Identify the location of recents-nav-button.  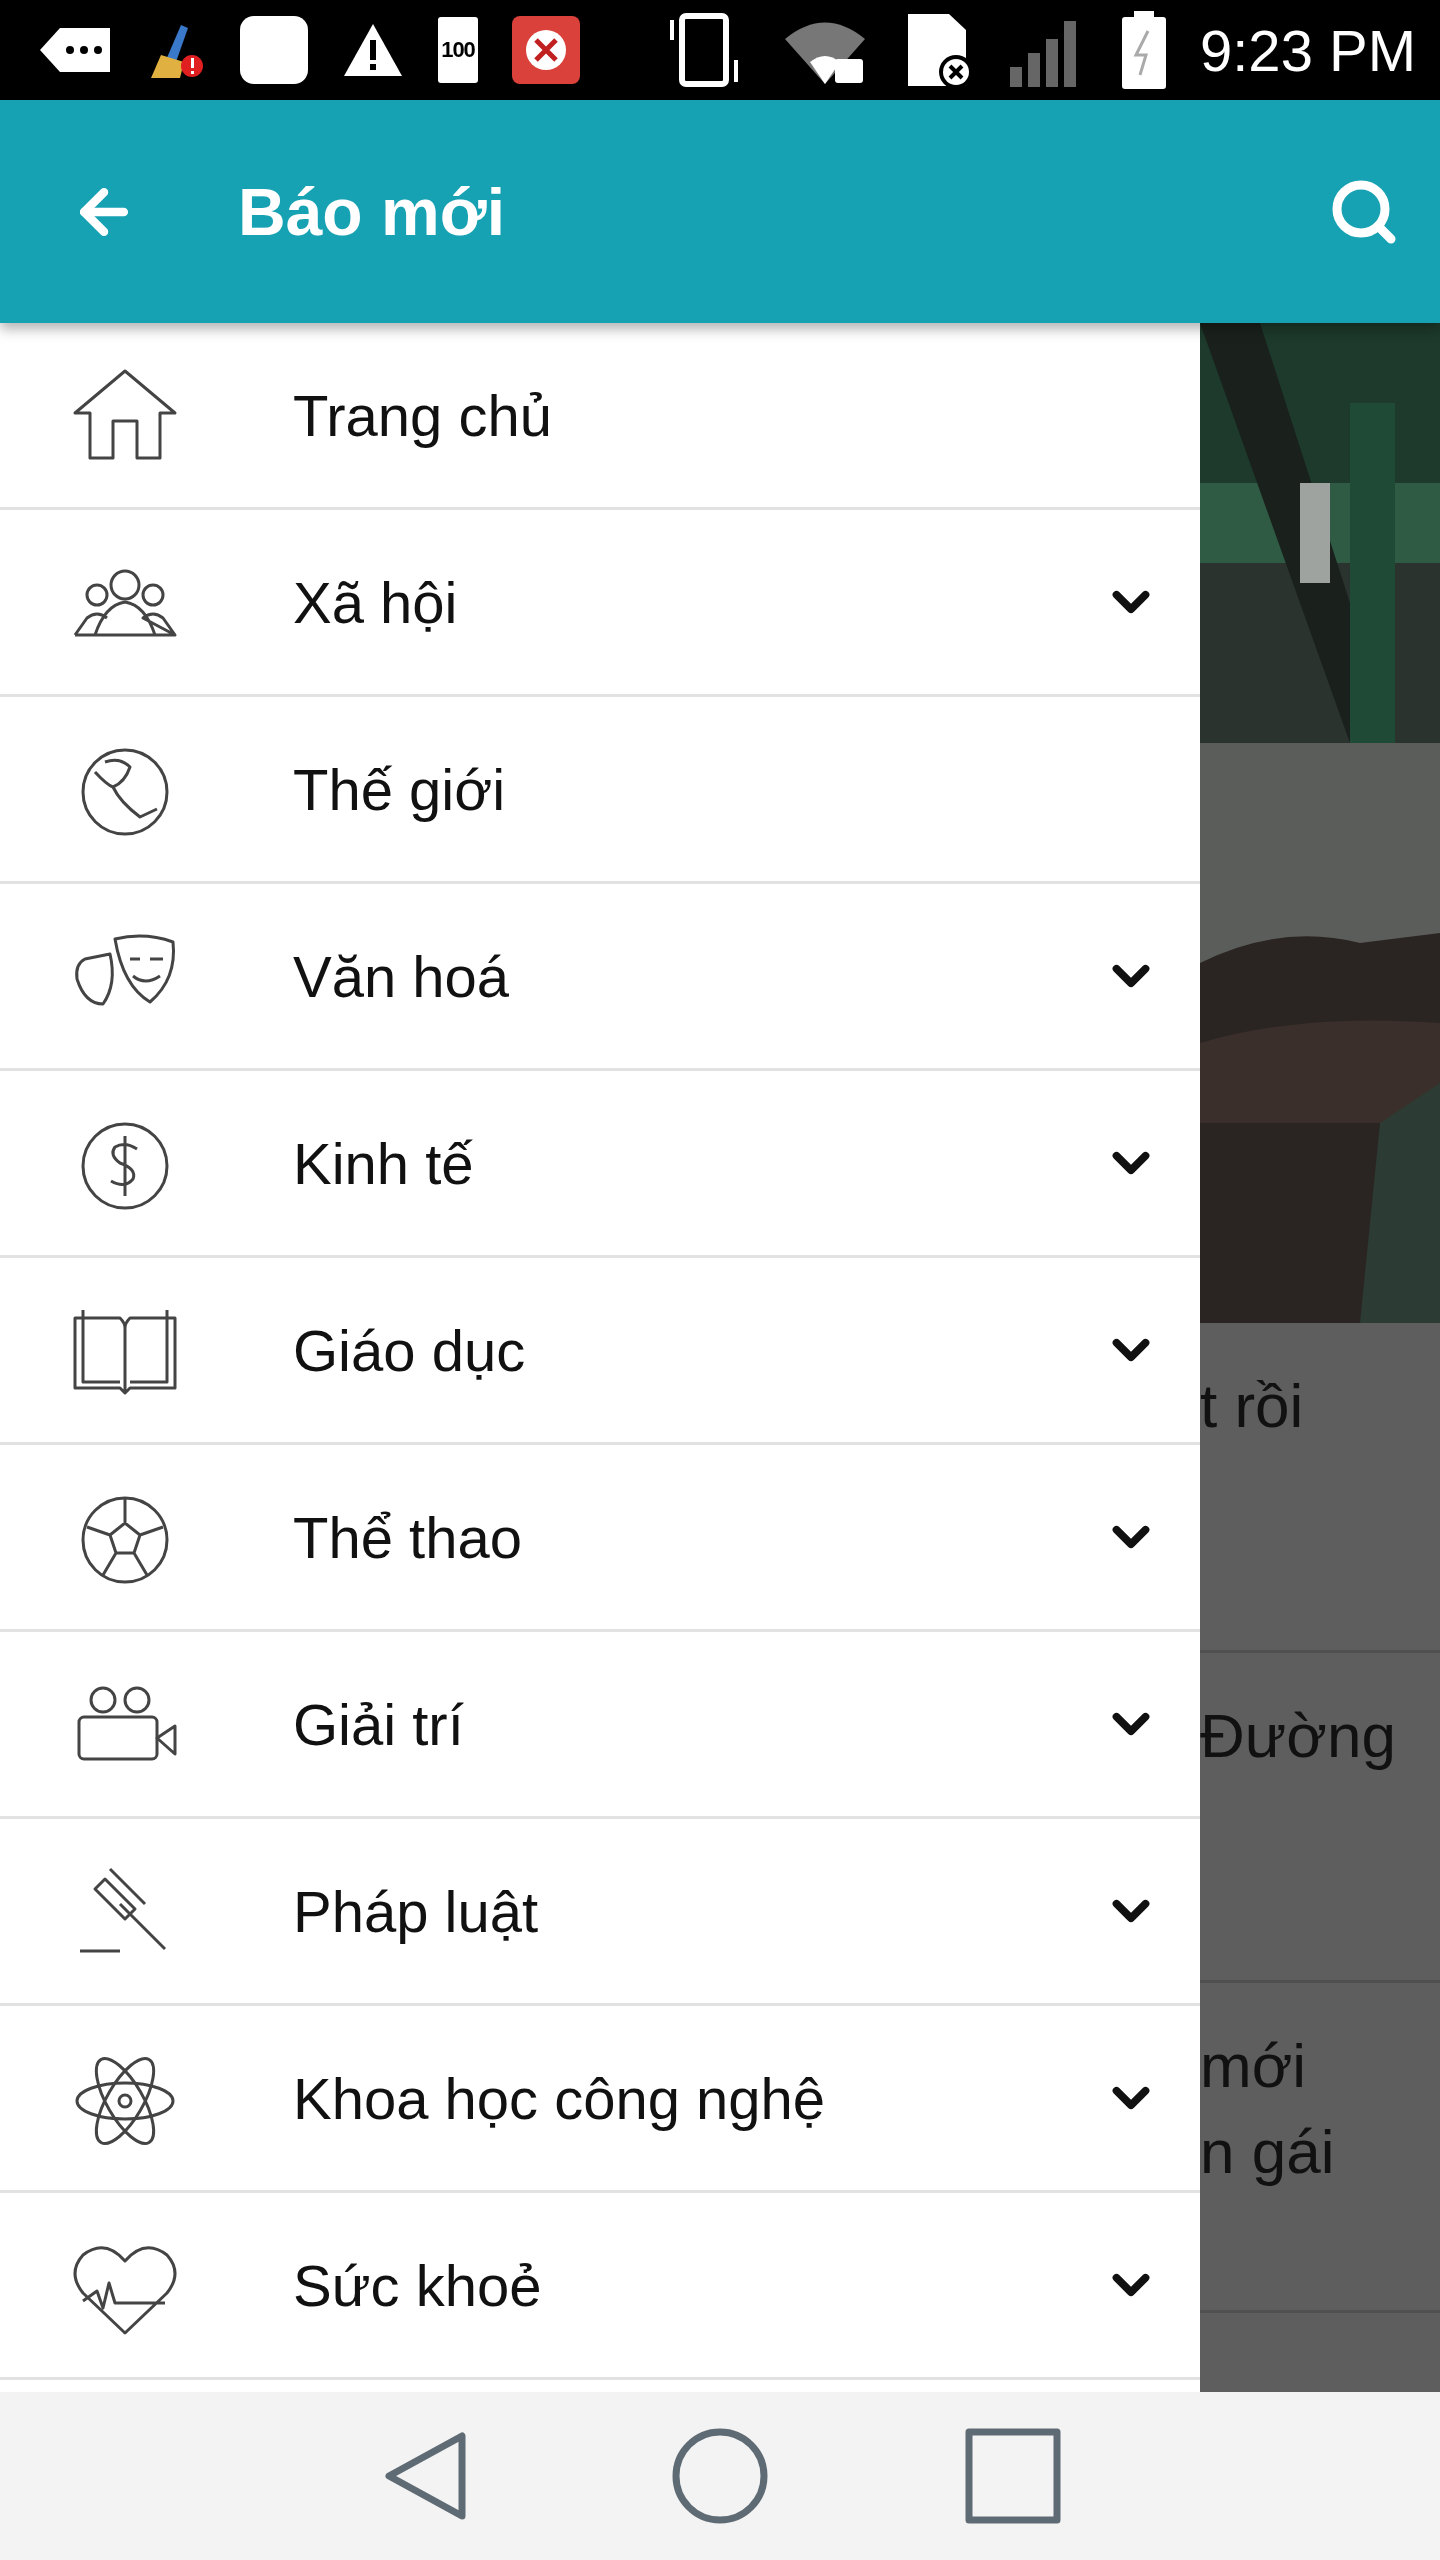
(1013, 2476).